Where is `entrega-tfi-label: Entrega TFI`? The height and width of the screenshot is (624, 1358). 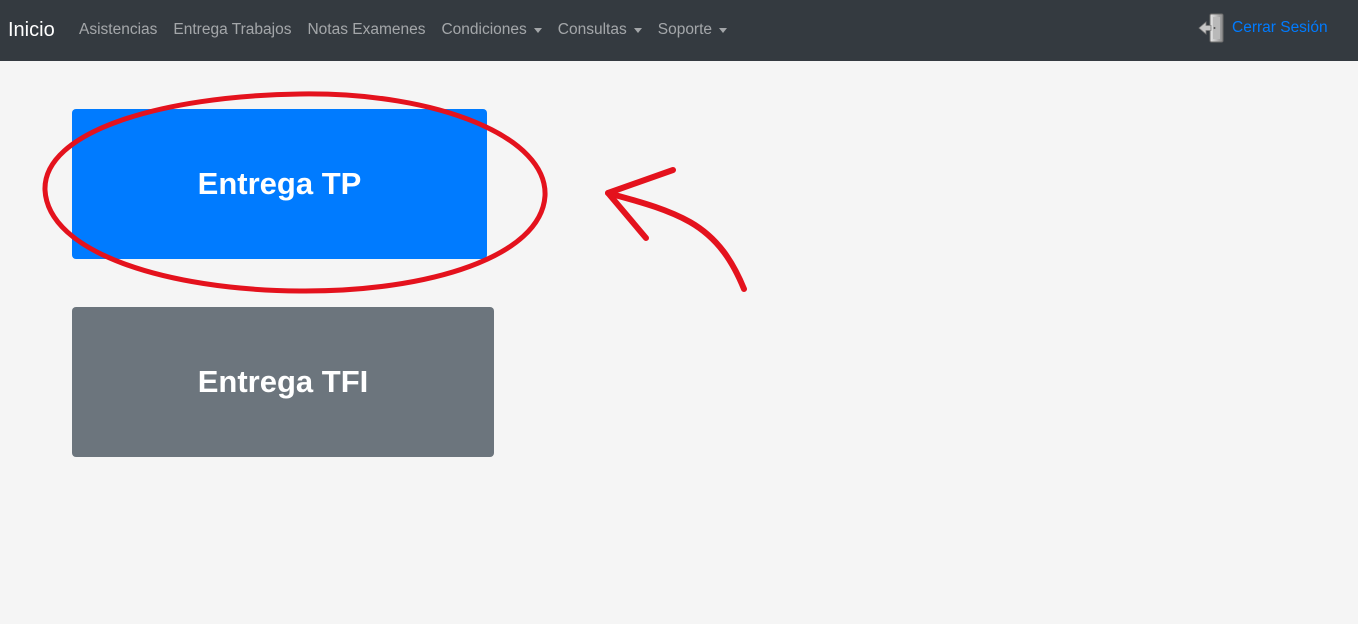 entrega-tfi-label: Entrega TFI is located at coordinates (283, 381).